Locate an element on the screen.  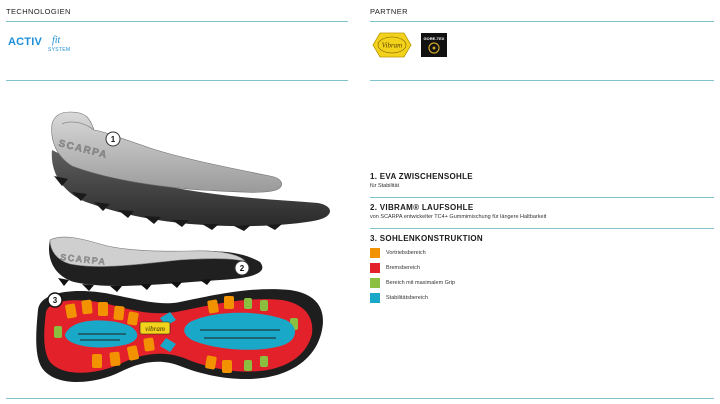
outsole-bottom-view: vibram 3 is located at coordinates (179, 335).